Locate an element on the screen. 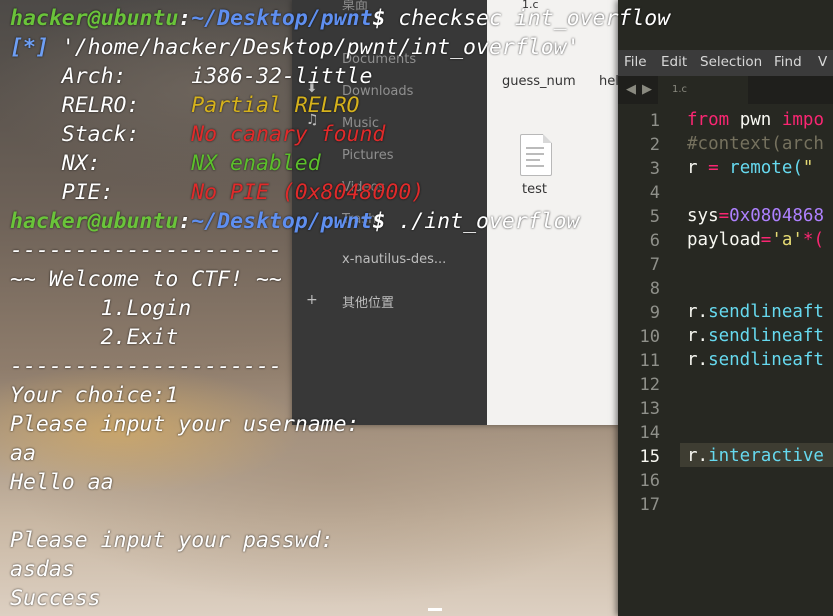  output-line: Please input your passwd: is located at coordinates (172, 540).